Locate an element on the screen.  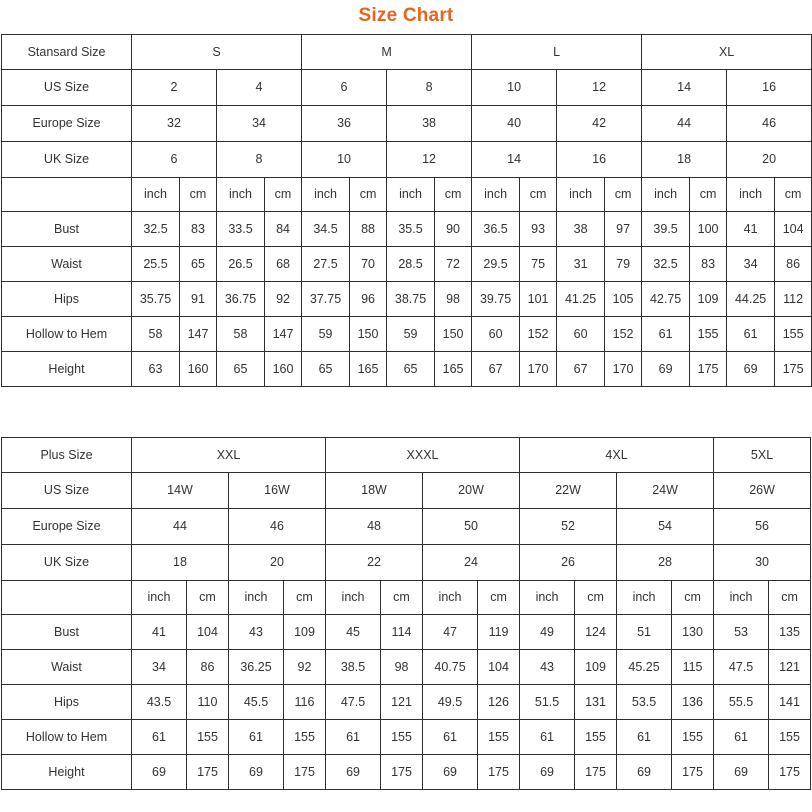
measurement-cell: 114 is located at coordinates (402, 631).